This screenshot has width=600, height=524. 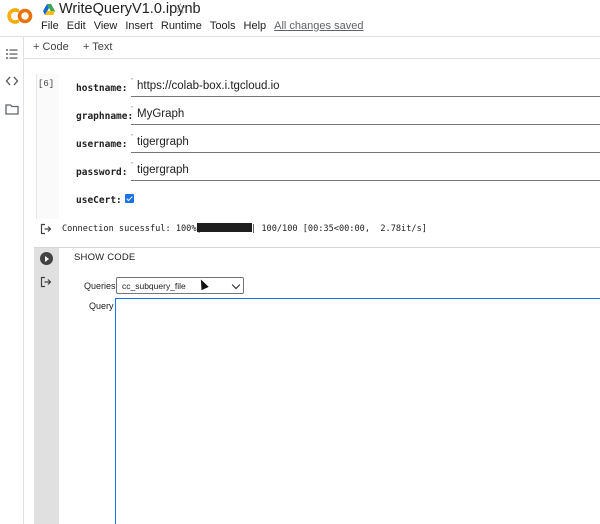 What do you see at coordinates (102, 172) in the screenshot?
I see `password-label: password:` at bounding box center [102, 172].